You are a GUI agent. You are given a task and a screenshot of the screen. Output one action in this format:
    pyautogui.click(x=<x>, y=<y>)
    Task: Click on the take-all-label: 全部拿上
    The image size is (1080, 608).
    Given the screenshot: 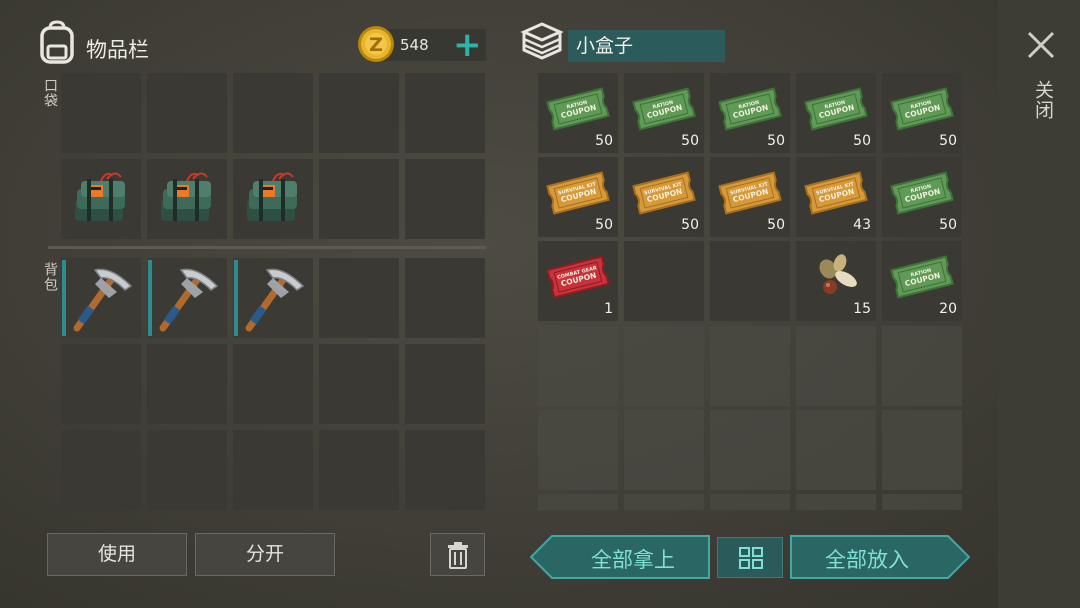 What is the action you would take?
    pyautogui.click(x=633, y=560)
    